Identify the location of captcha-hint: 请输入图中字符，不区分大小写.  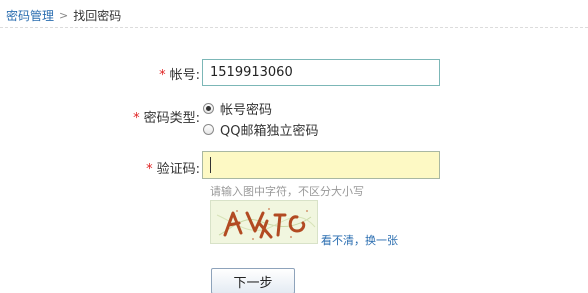
(287, 191).